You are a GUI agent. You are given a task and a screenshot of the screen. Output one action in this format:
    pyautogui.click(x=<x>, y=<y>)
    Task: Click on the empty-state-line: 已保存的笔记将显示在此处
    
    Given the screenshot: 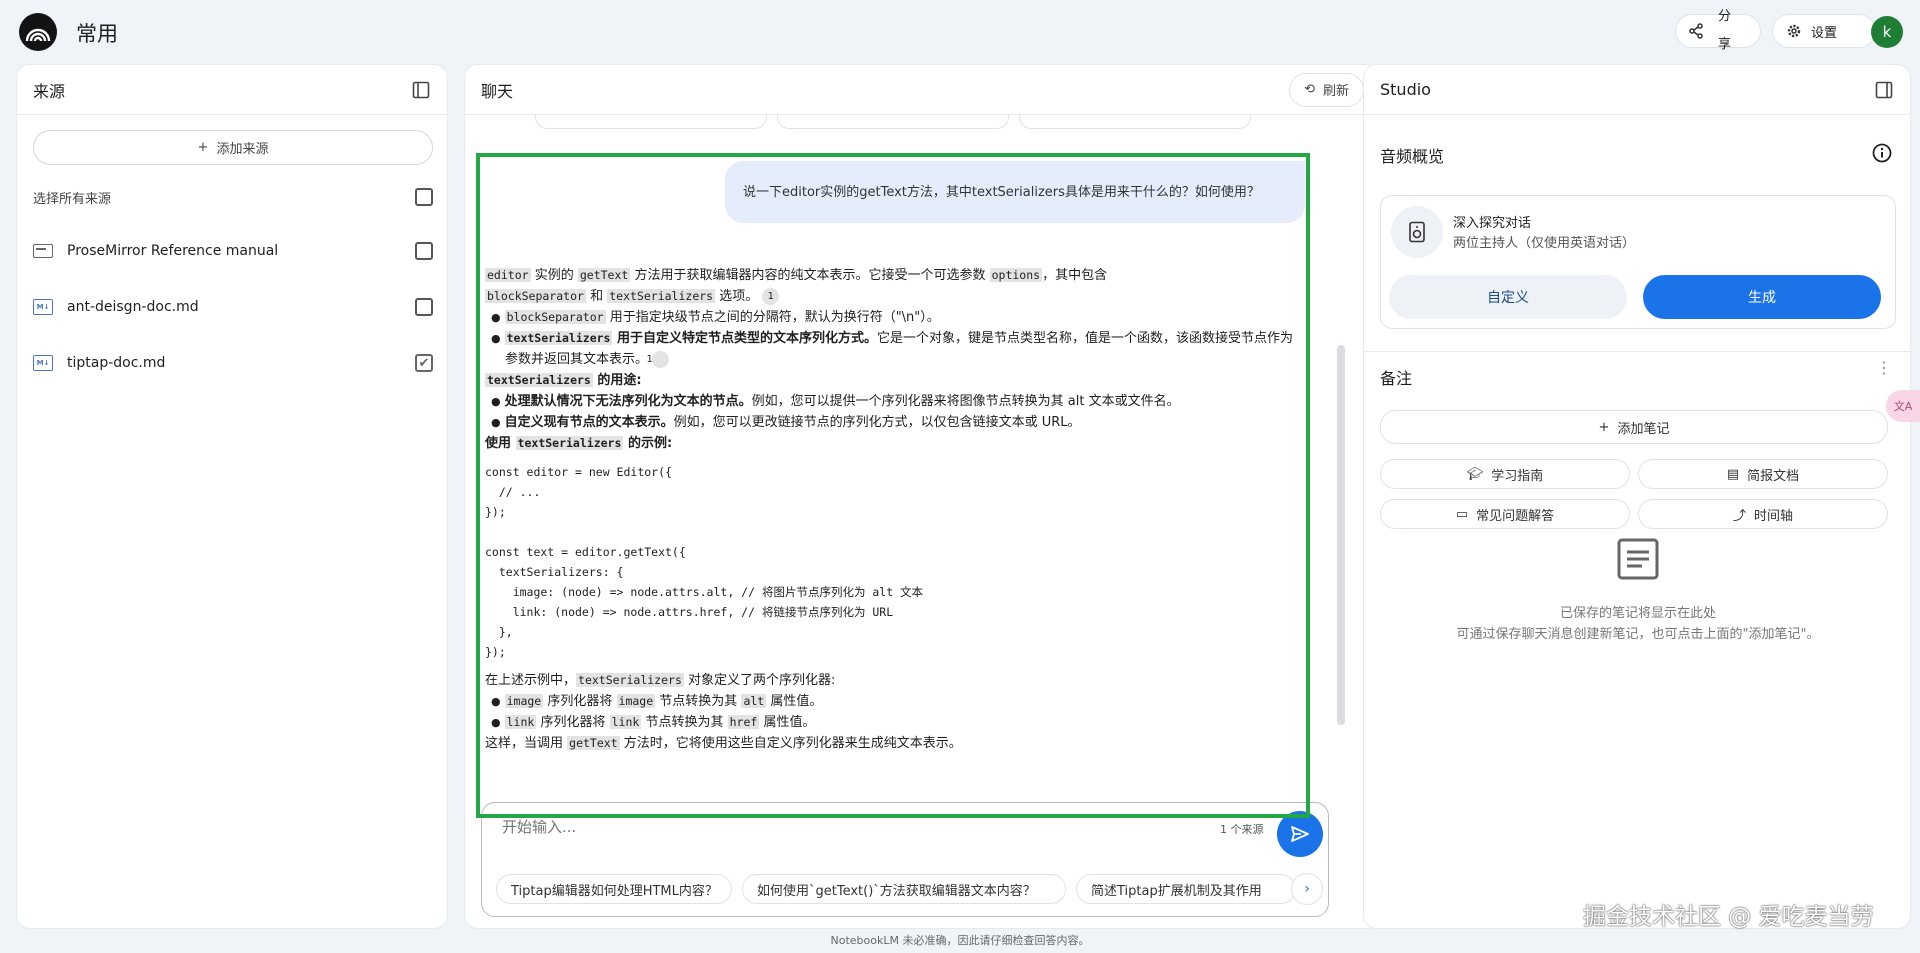 What is the action you would take?
    pyautogui.click(x=1637, y=613)
    